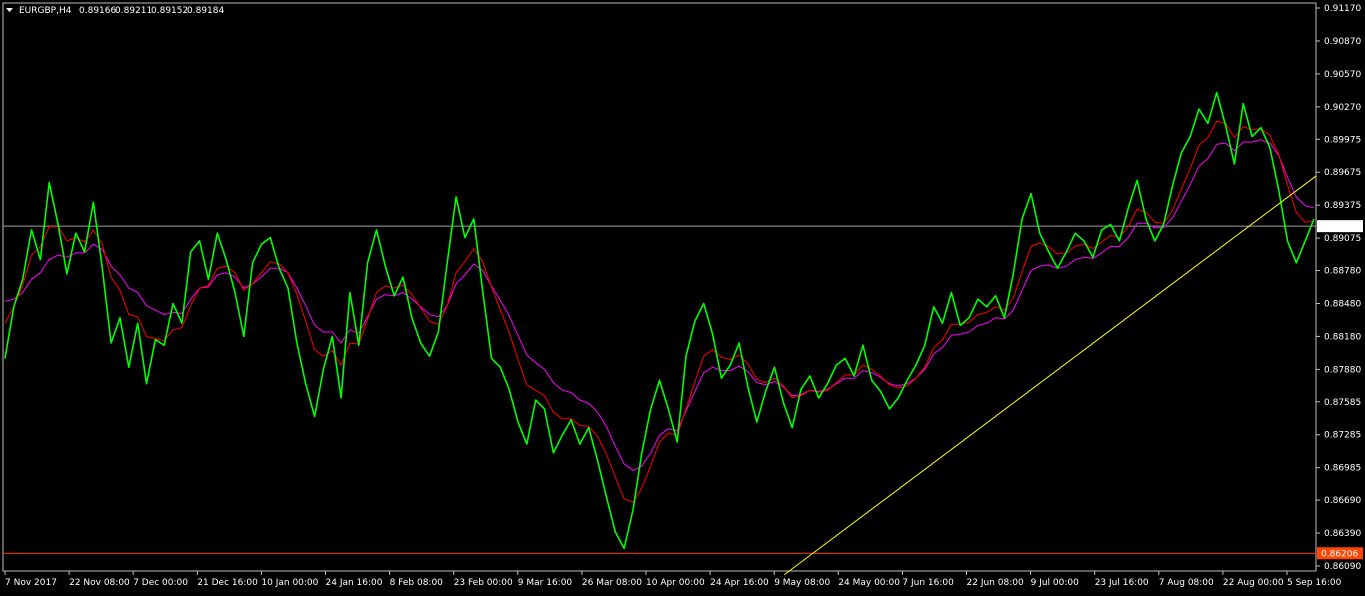 This screenshot has width=1365, height=596. I want to click on x-tick-label: 7 Aug 08:00, so click(1186, 583).